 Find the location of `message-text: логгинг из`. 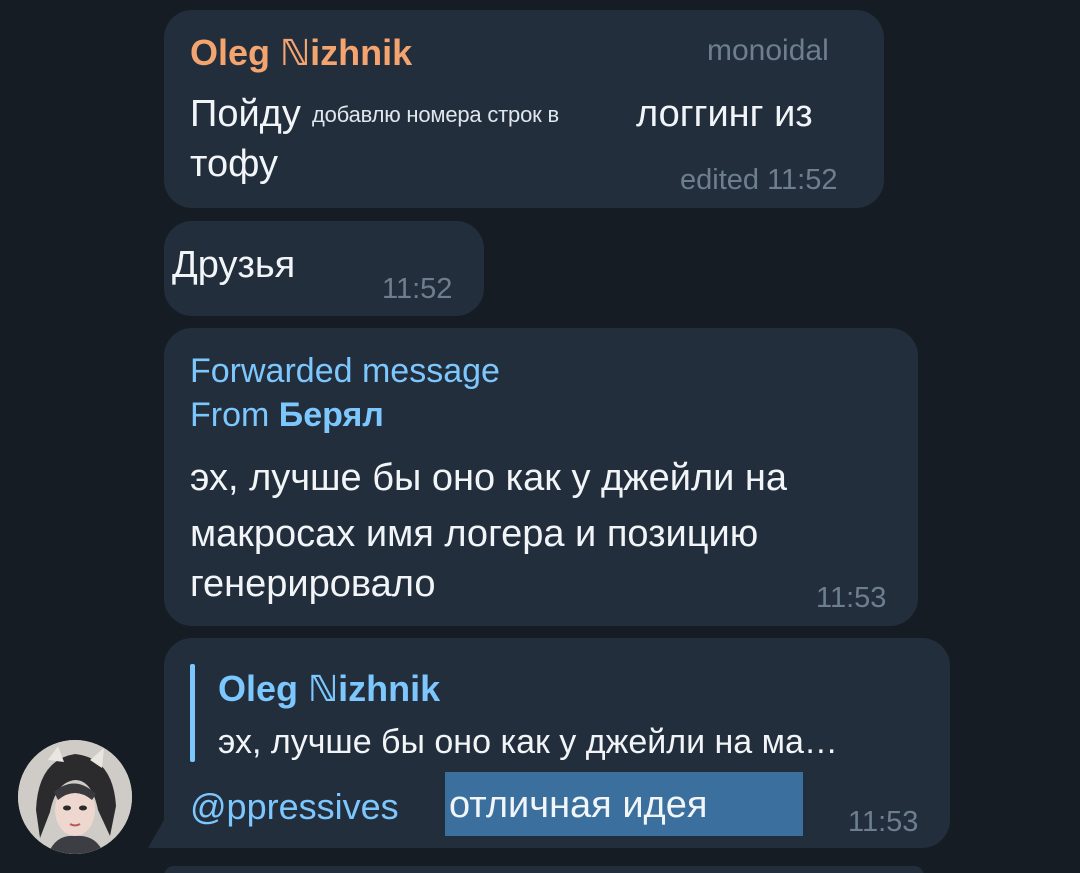

message-text: логгинг из is located at coordinates (724, 114).